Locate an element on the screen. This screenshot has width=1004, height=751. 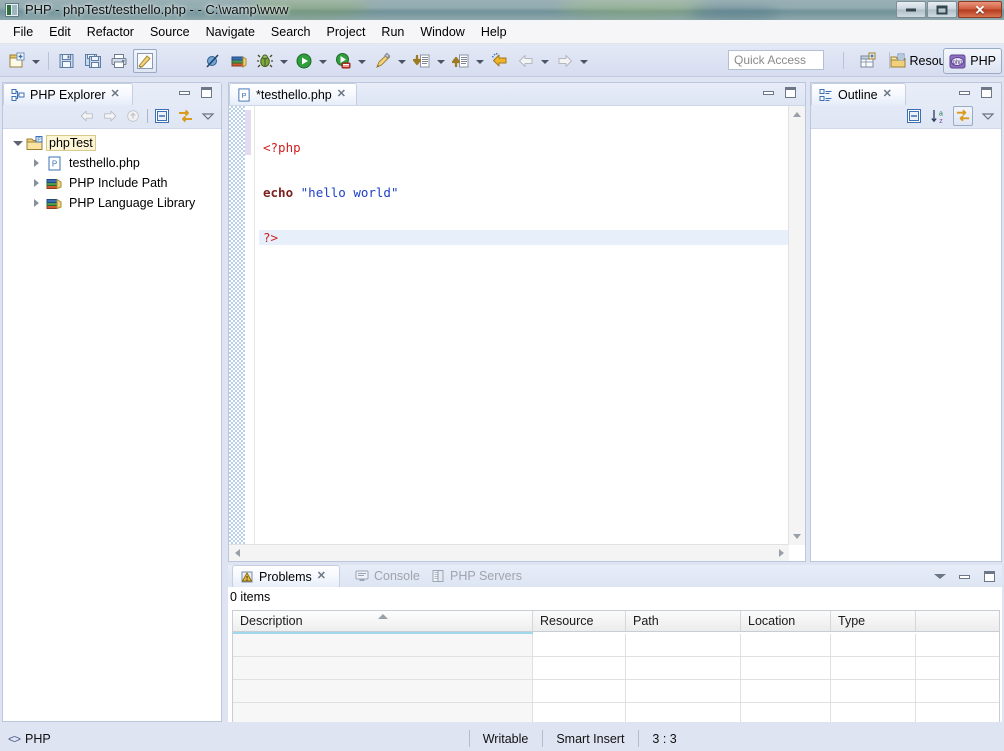
run-external-tools-button is located at coordinates (343, 61).